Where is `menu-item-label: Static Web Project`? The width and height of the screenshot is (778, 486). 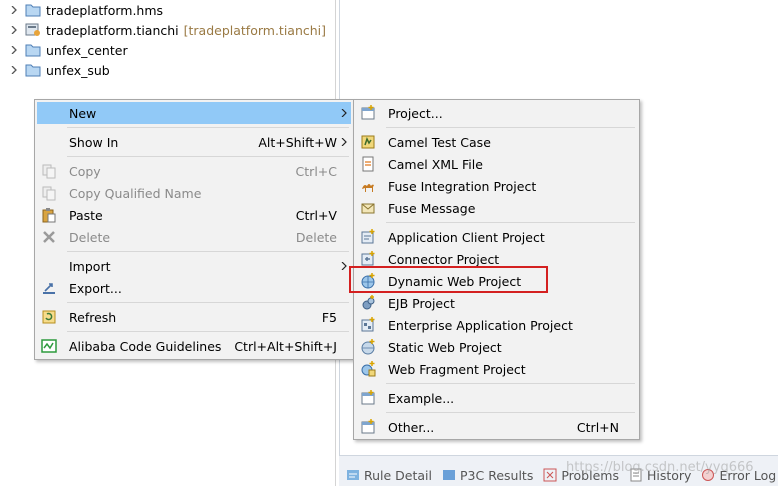
menu-item-label: Static Web Project is located at coordinates (445, 347).